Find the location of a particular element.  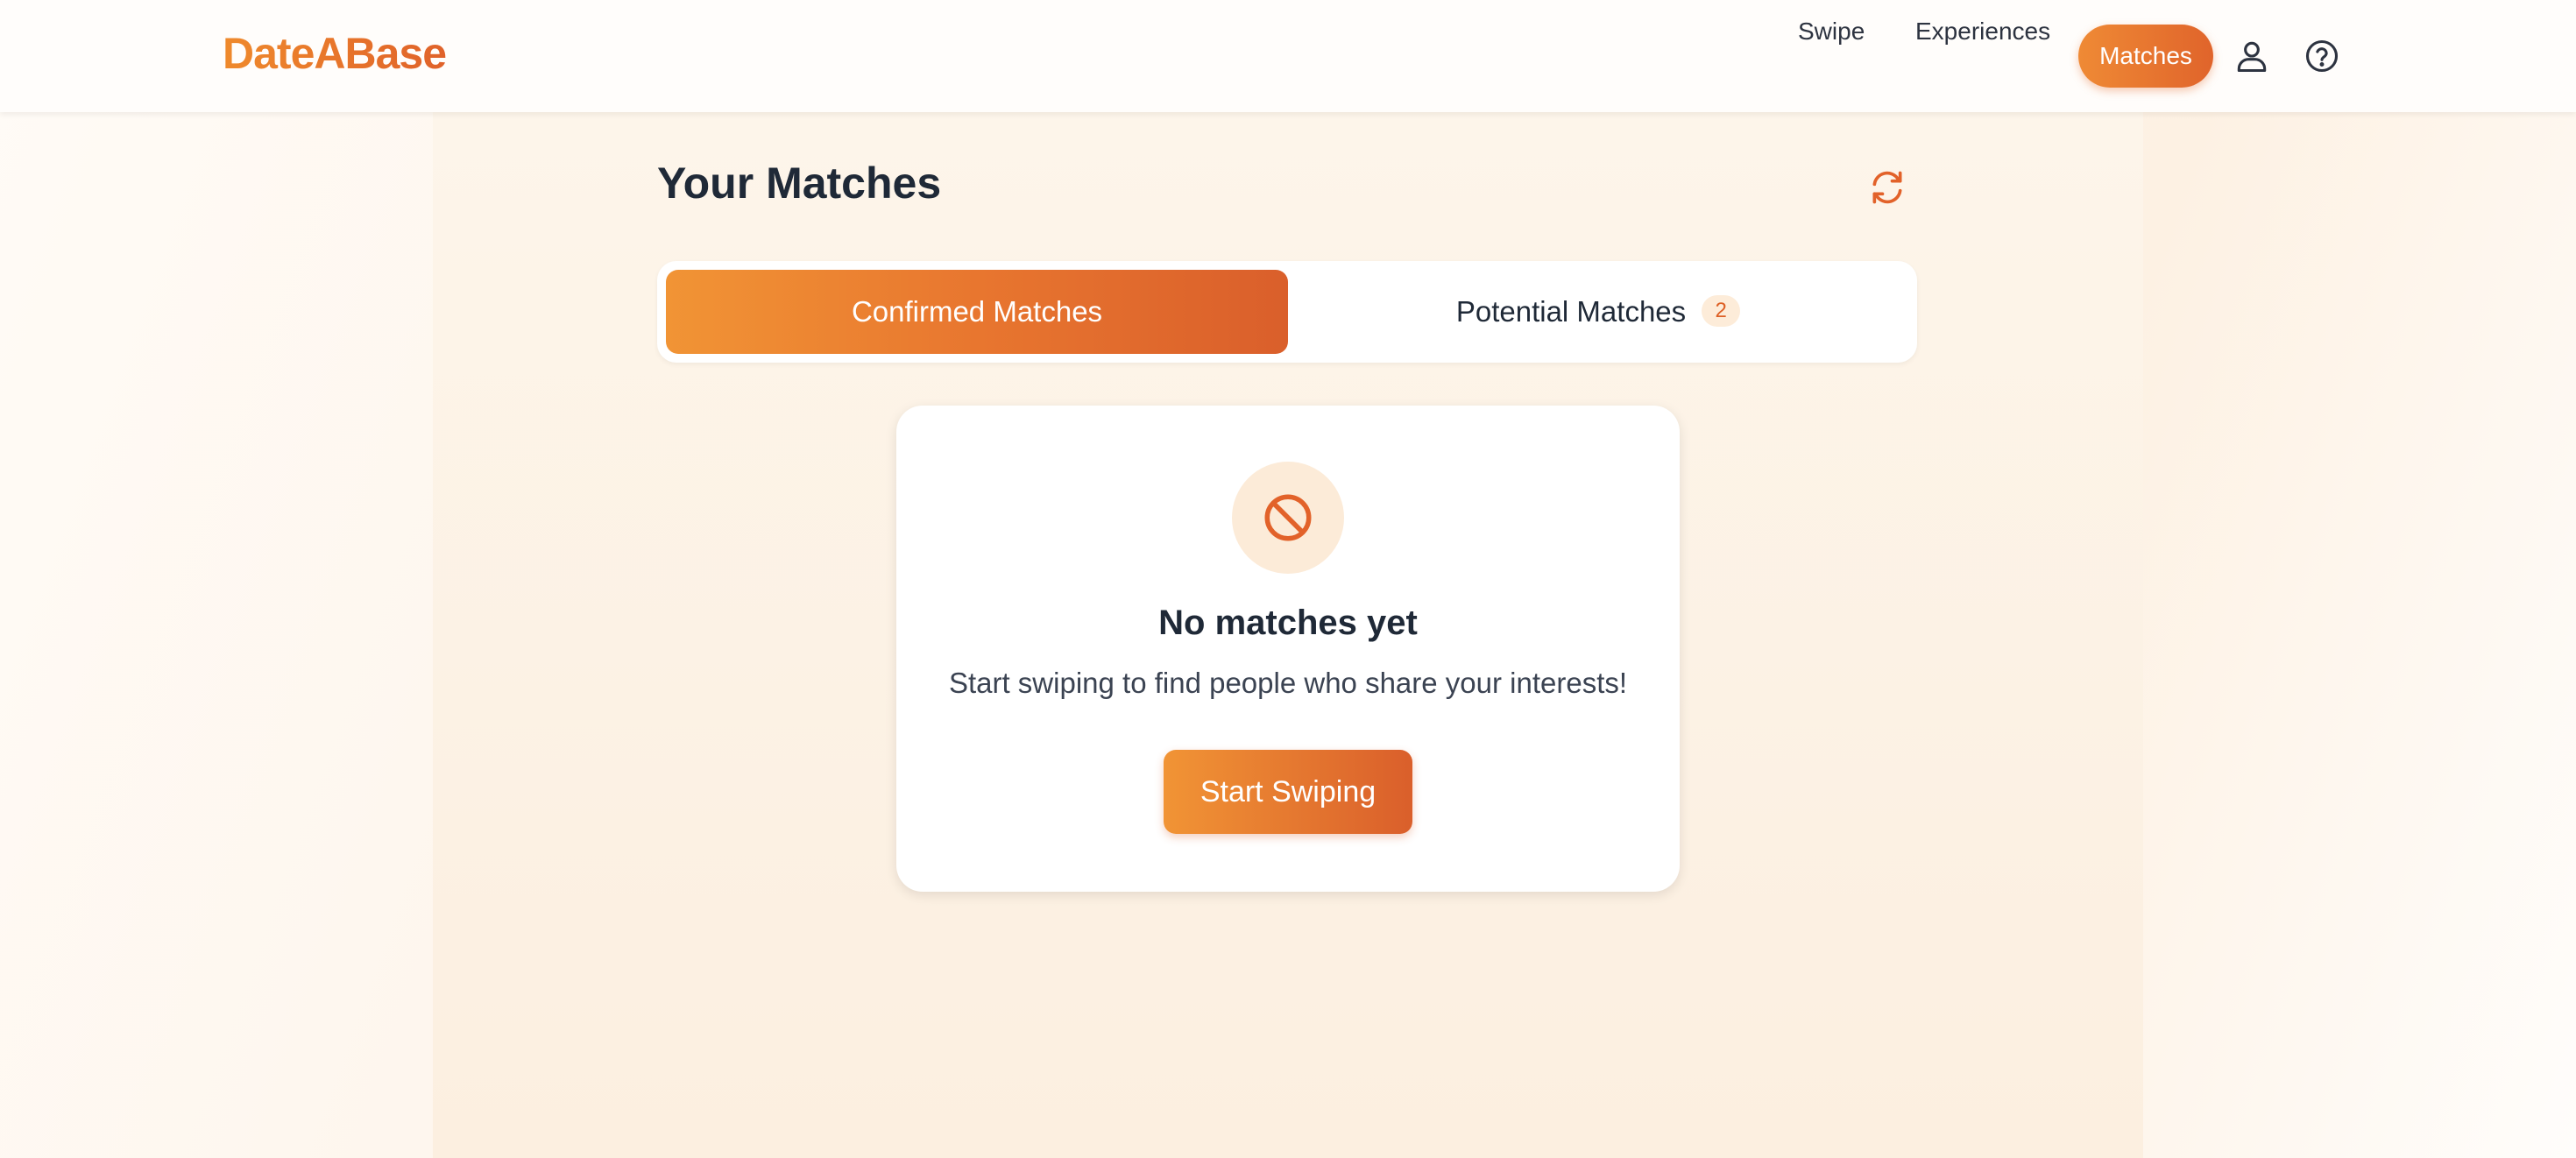

page-title: Your Matches is located at coordinates (799, 183).